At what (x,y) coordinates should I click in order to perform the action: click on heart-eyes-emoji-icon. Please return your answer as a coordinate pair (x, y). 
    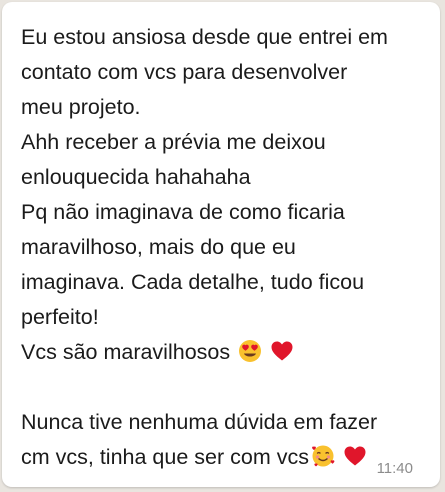
    Looking at the image, I should click on (250, 351).